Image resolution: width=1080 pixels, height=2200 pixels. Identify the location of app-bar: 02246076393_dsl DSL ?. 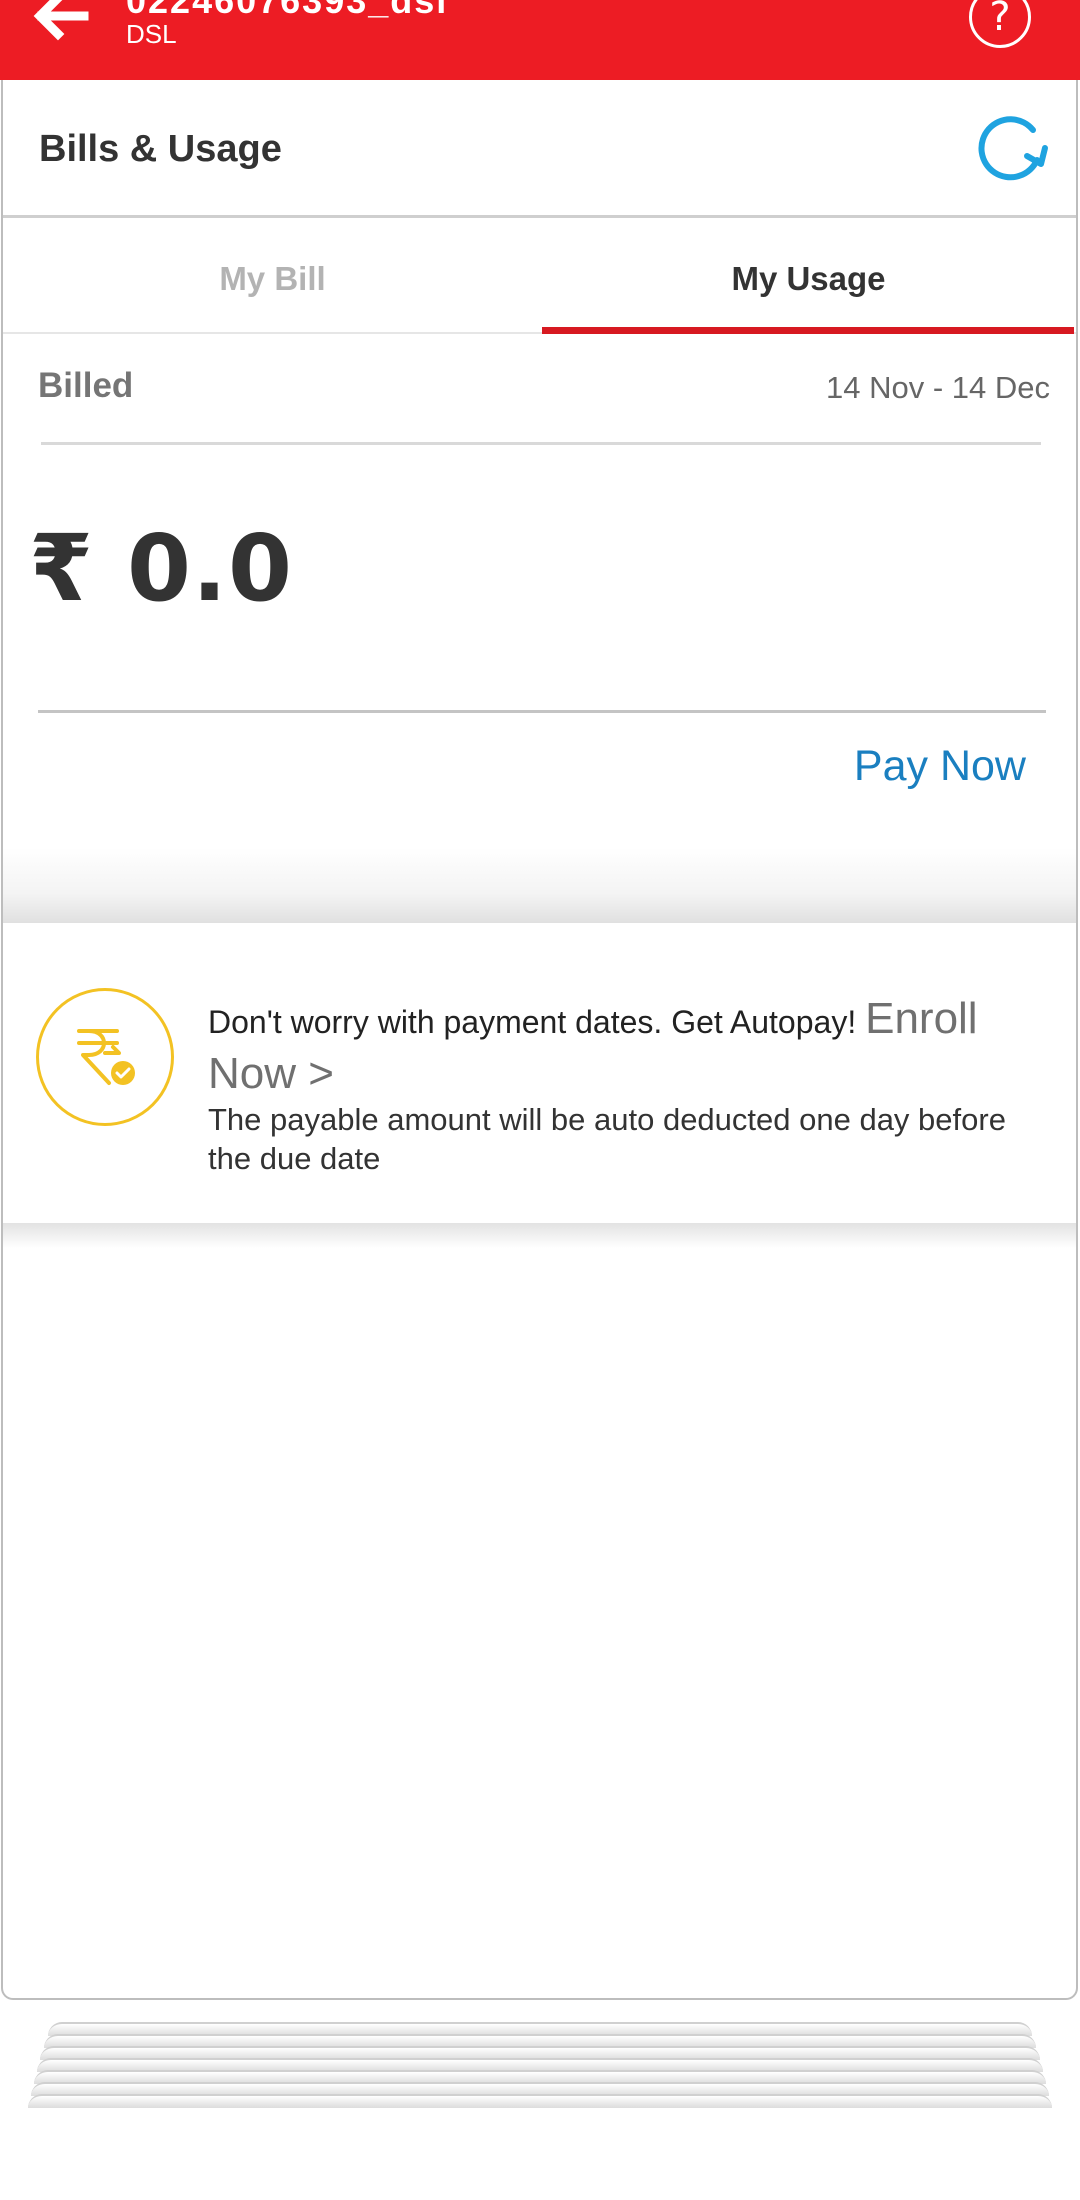
(540, 40).